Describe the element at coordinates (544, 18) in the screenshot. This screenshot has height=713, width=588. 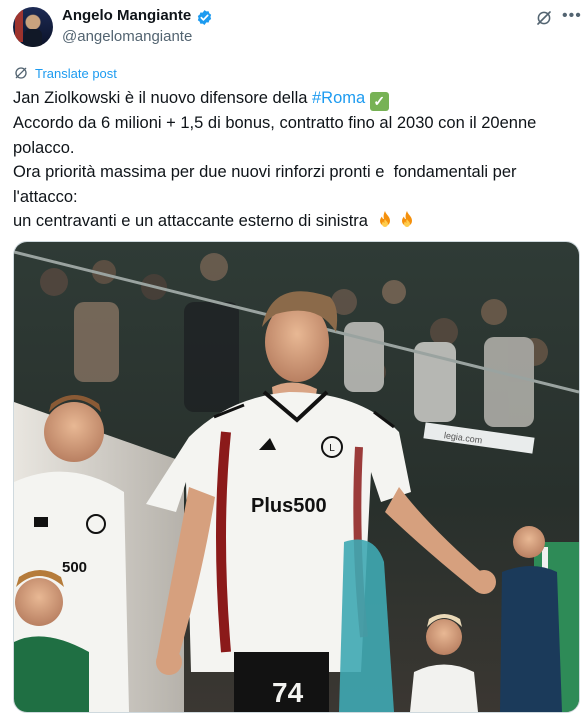
I see `grok-icon` at that location.